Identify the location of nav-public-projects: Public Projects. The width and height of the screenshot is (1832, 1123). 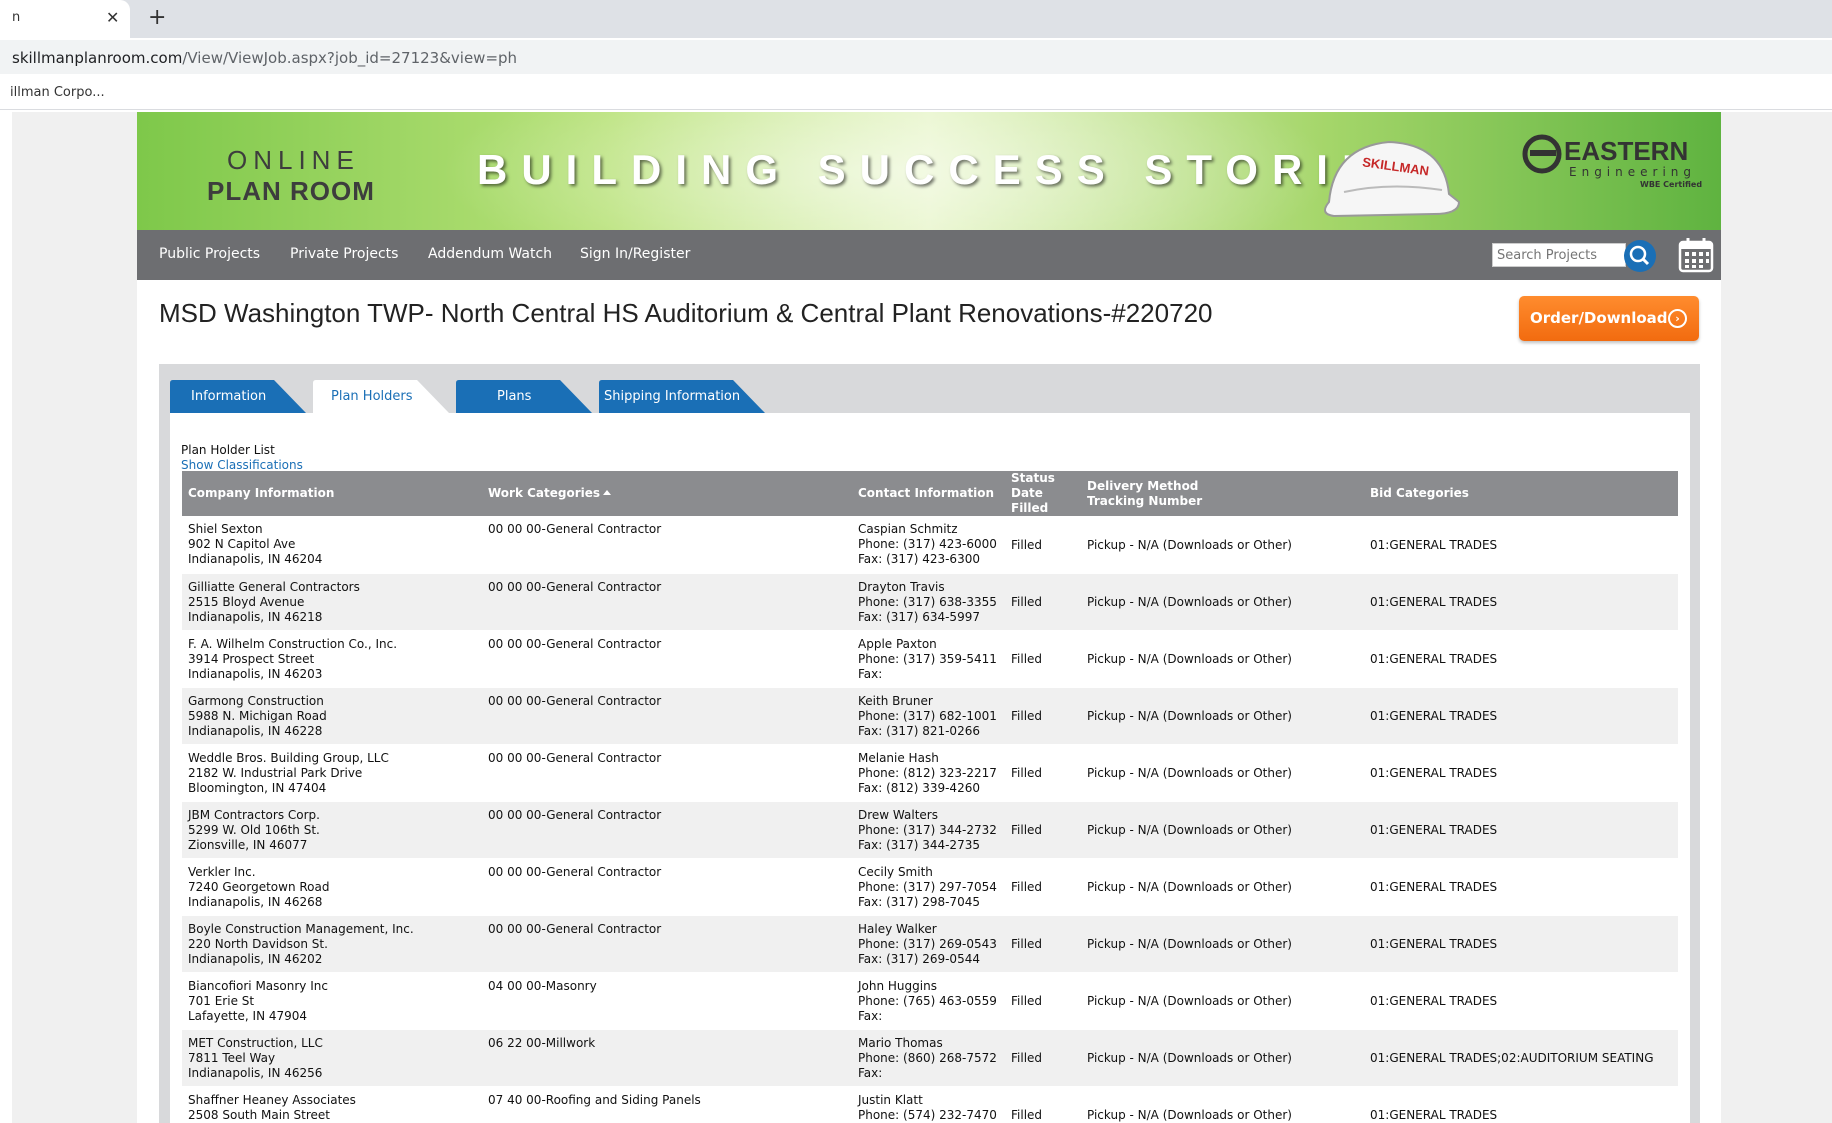
(209, 254).